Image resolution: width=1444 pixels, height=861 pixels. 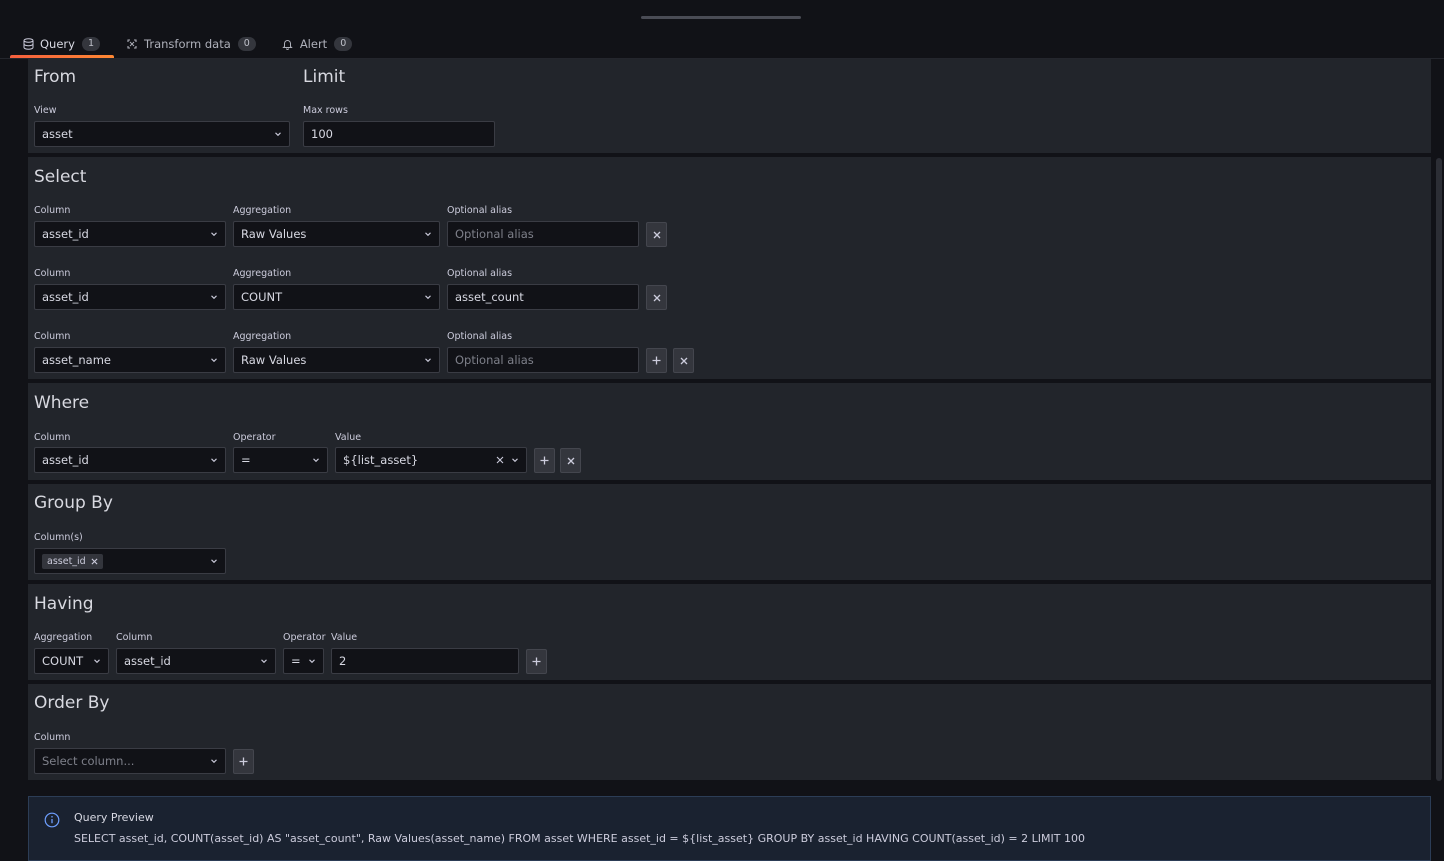 I want to click on order-by-column-label: Column, so click(x=52, y=737).